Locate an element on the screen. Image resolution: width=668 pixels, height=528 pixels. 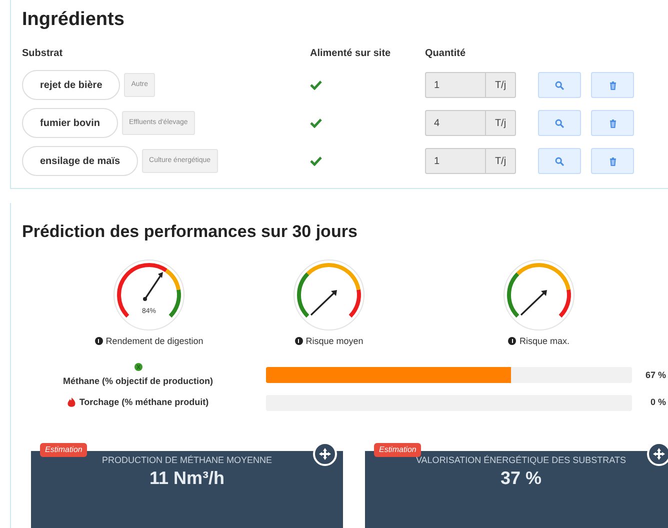
substrate-name: ensilage de maïs is located at coordinates (80, 161).